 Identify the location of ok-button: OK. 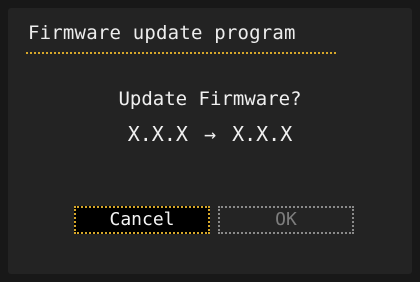
(286, 220).